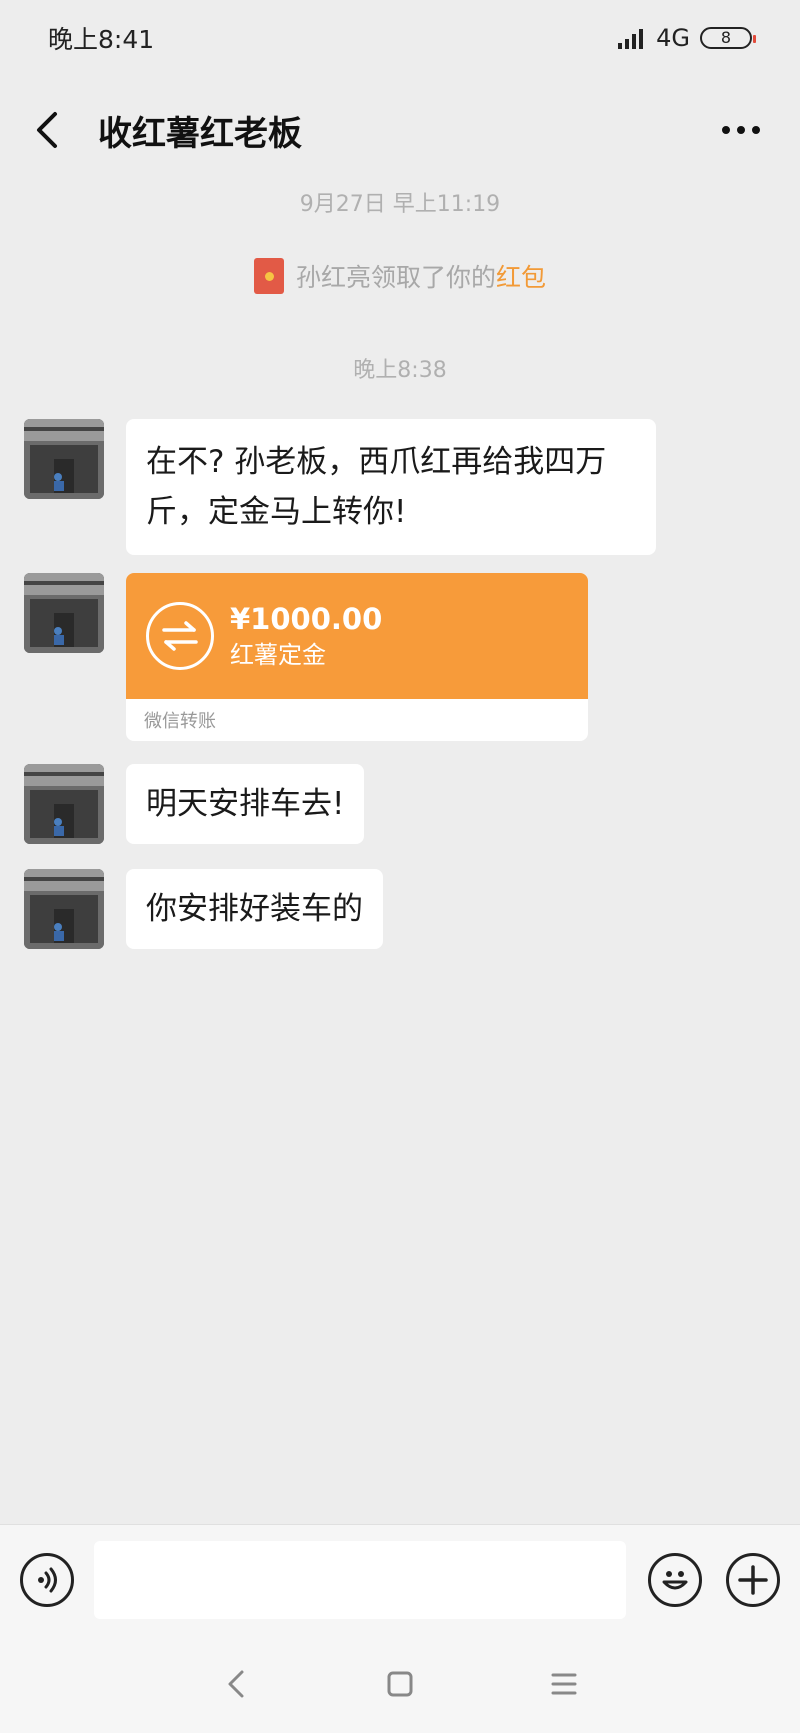  Describe the element at coordinates (46, 130) in the screenshot. I see `chevron-left-icon` at that location.